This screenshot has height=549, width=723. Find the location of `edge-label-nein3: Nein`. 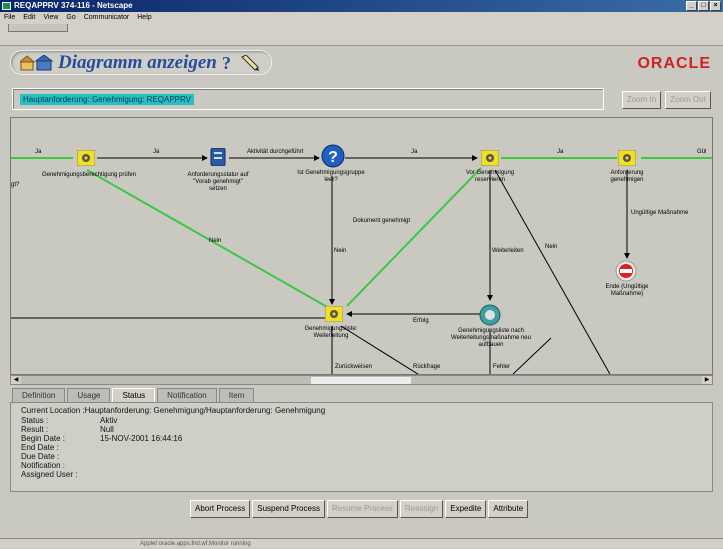

edge-label-nein3: Nein is located at coordinates (551, 247).